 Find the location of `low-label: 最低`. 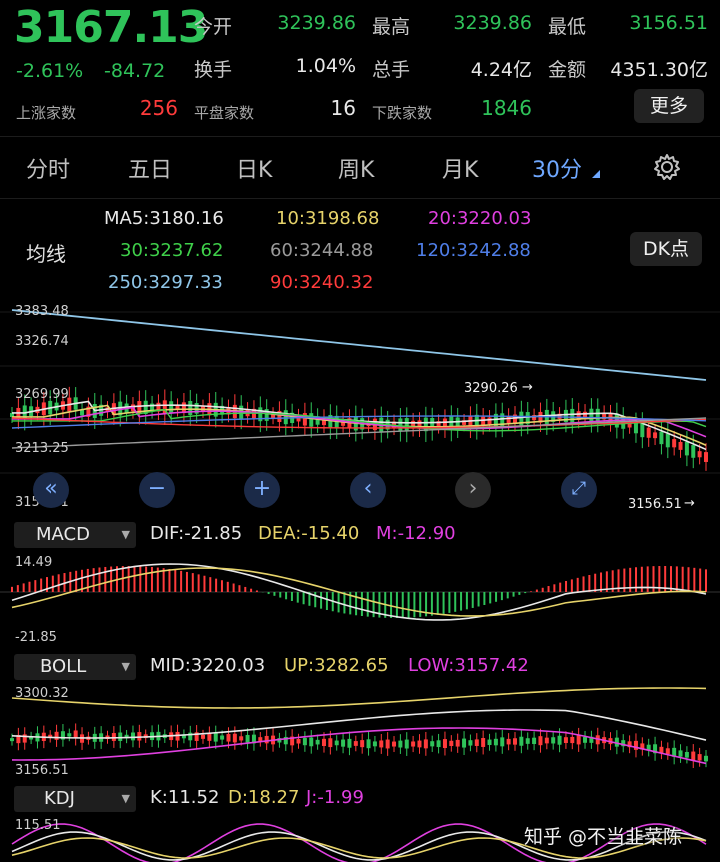

low-label: 最低 is located at coordinates (567, 27).